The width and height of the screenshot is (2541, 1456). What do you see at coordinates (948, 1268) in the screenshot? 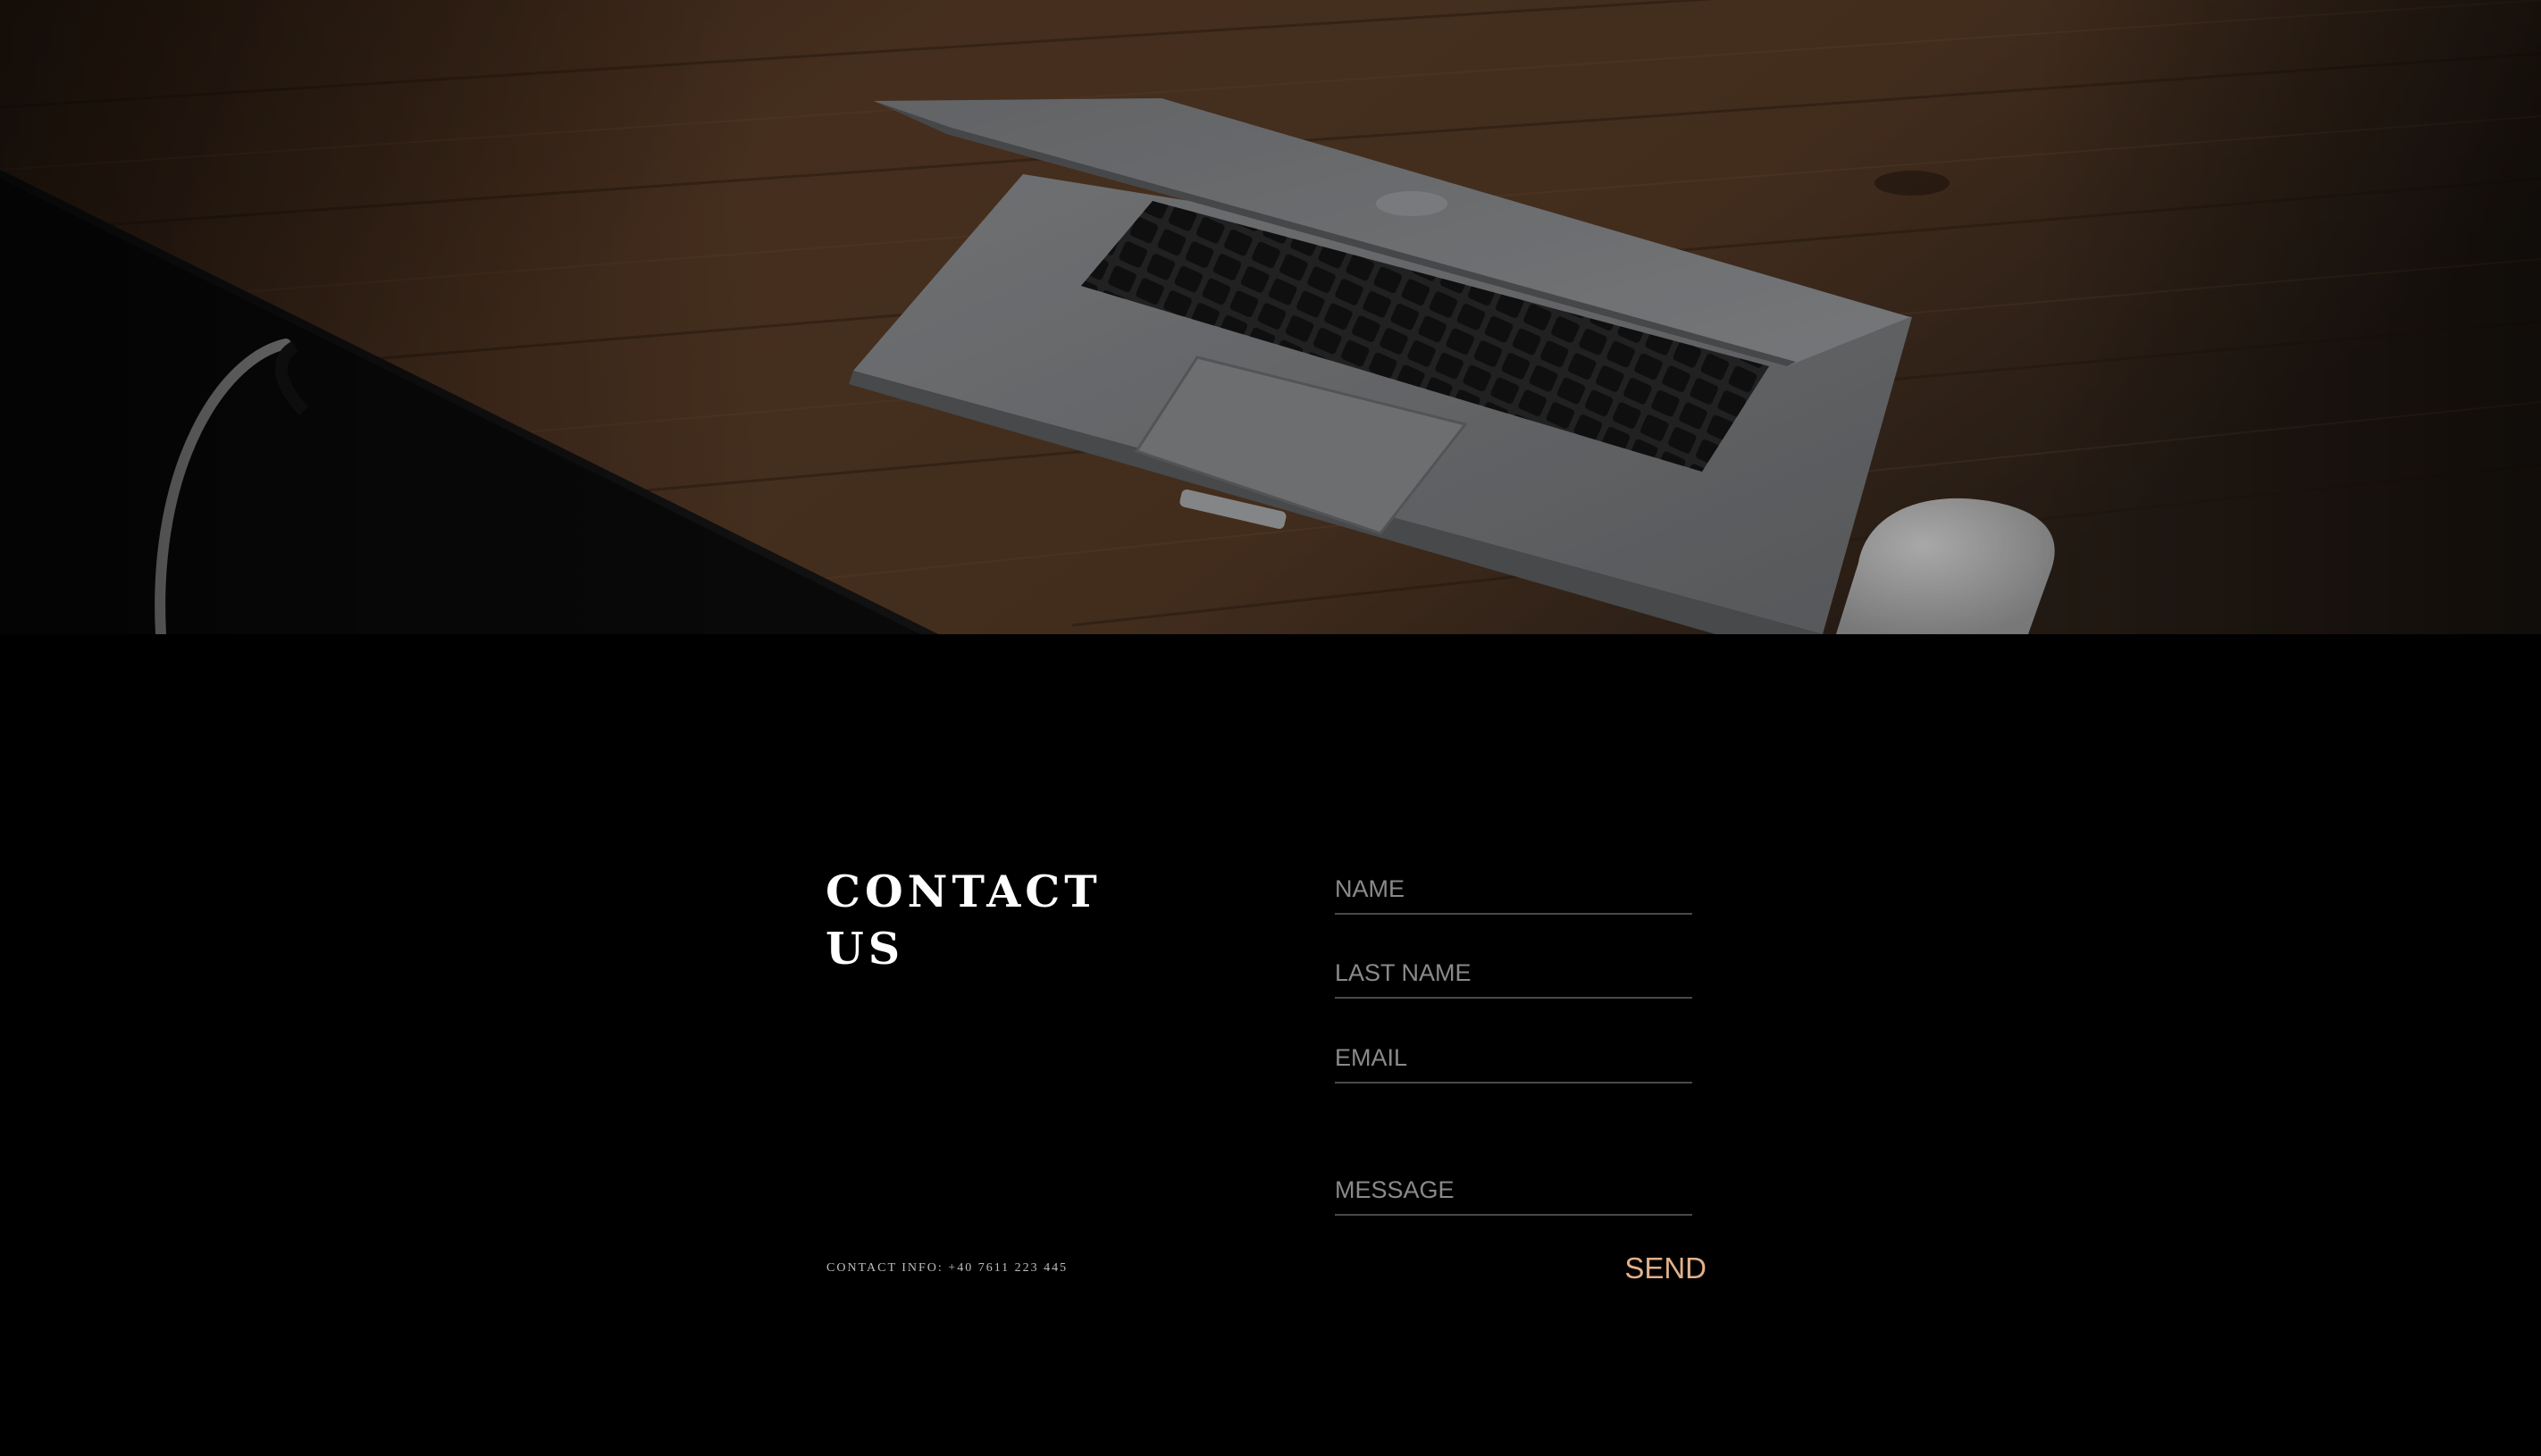
I see `contact-info-text: CONTACT INFO: +40 7611 223 445` at bounding box center [948, 1268].